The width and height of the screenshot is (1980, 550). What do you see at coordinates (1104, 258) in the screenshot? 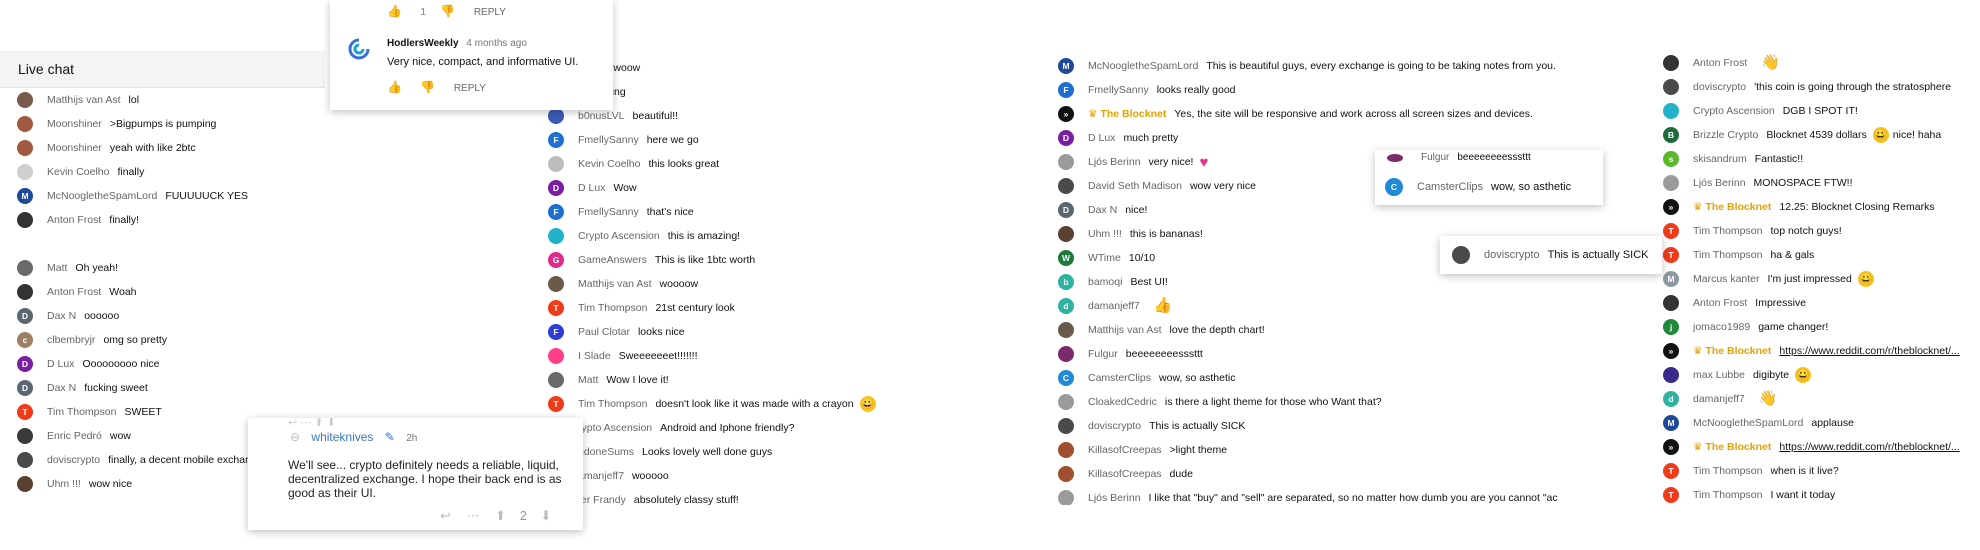
I see `message-author: WTime` at bounding box center [1104, 258].